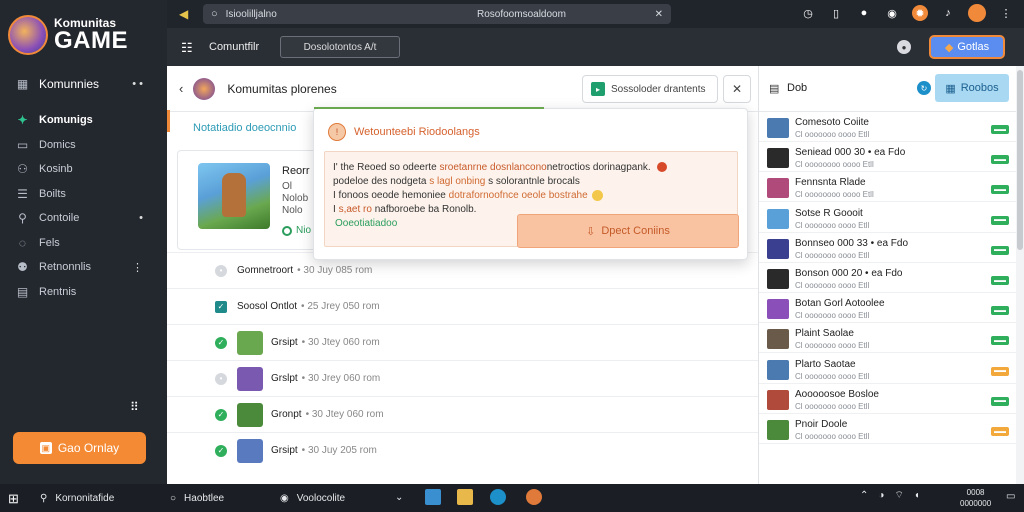 The height and width of the screenshot is (512, 1024). Describe the element at coordinates (498, 497) in the screenshot. I see `browser-icon` at that location.